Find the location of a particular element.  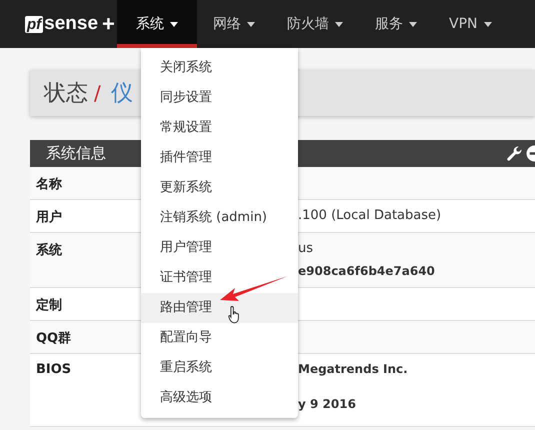

menu-item: 路由管理 is located at coordinates (219, 308).